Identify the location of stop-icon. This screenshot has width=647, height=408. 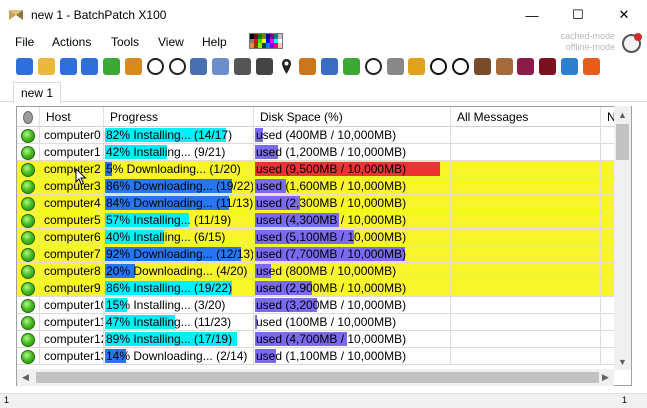
(177, 66).